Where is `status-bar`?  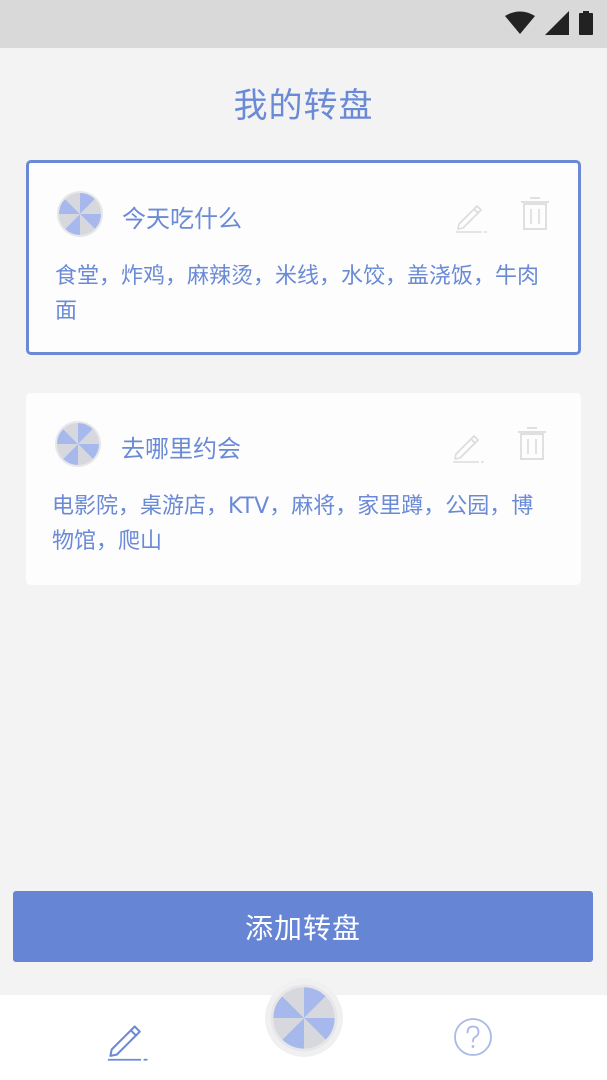
status-bar is located at coordinates (303, 24).